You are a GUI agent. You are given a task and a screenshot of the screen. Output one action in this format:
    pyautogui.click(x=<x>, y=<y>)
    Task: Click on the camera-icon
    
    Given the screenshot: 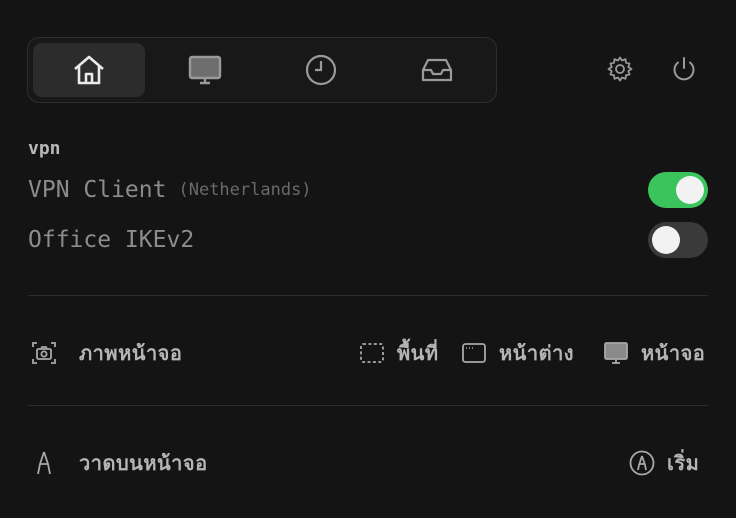 What is the action you would take?
    pyautogui.click(x=44, y=353)
    